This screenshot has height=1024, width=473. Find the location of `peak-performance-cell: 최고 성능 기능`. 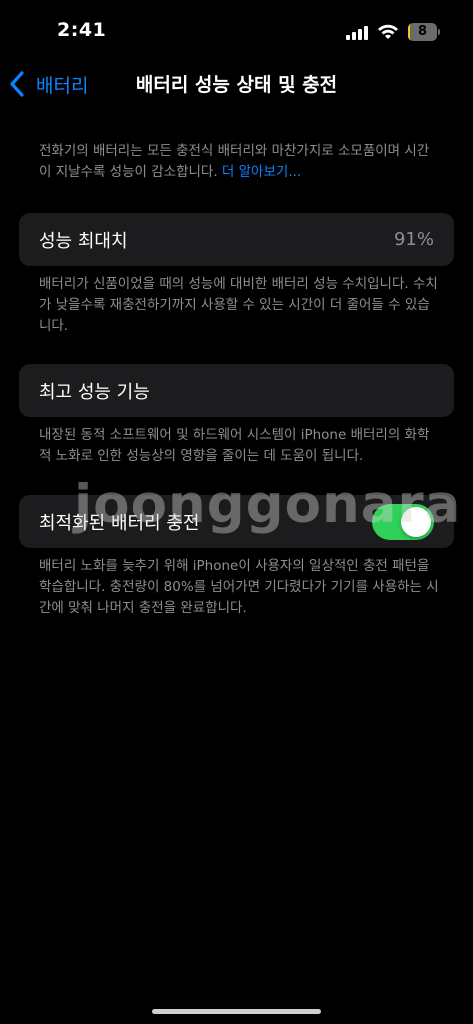

peak-performance-cell: 최고 성능 기능 is located at coordinates (236, 390).